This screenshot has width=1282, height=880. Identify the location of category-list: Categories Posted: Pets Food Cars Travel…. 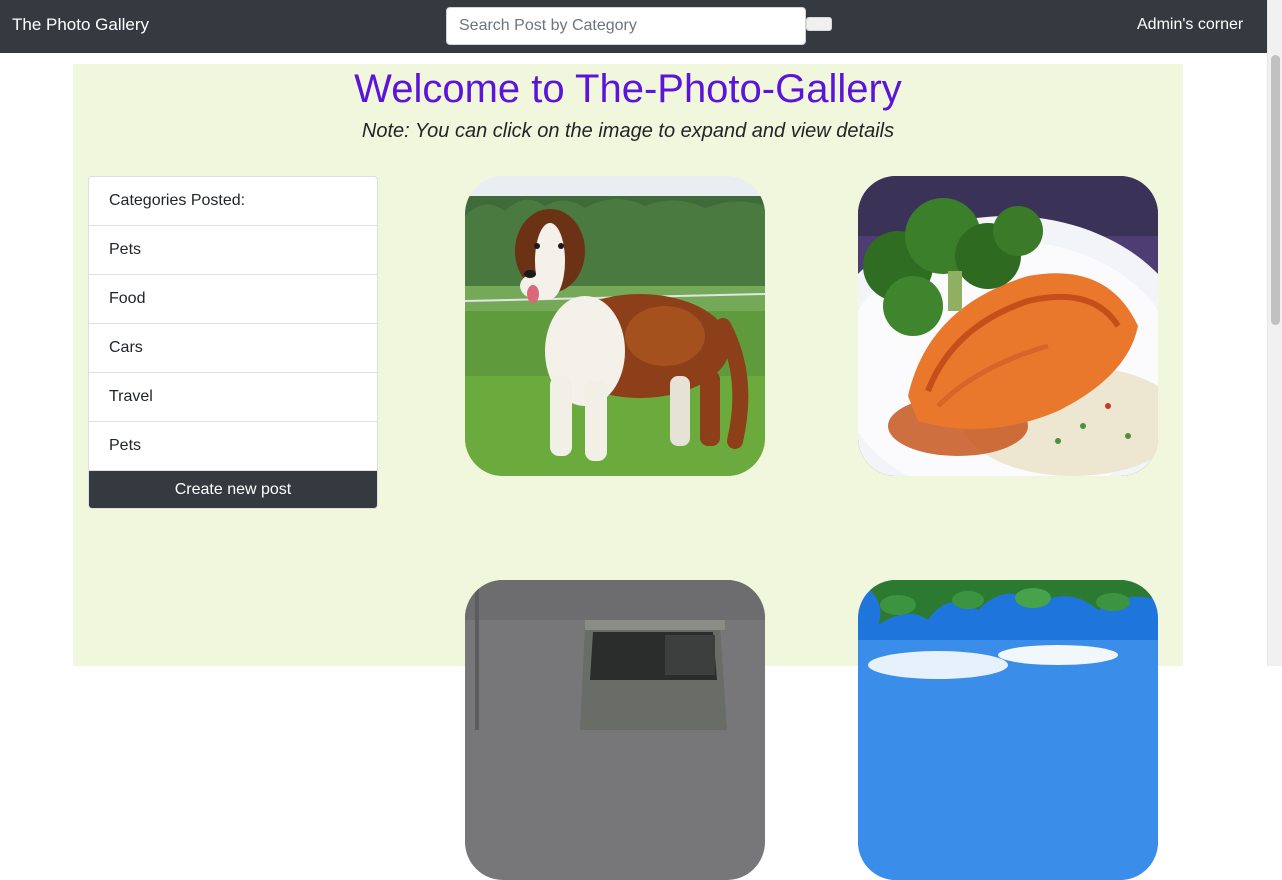
(233, 342).